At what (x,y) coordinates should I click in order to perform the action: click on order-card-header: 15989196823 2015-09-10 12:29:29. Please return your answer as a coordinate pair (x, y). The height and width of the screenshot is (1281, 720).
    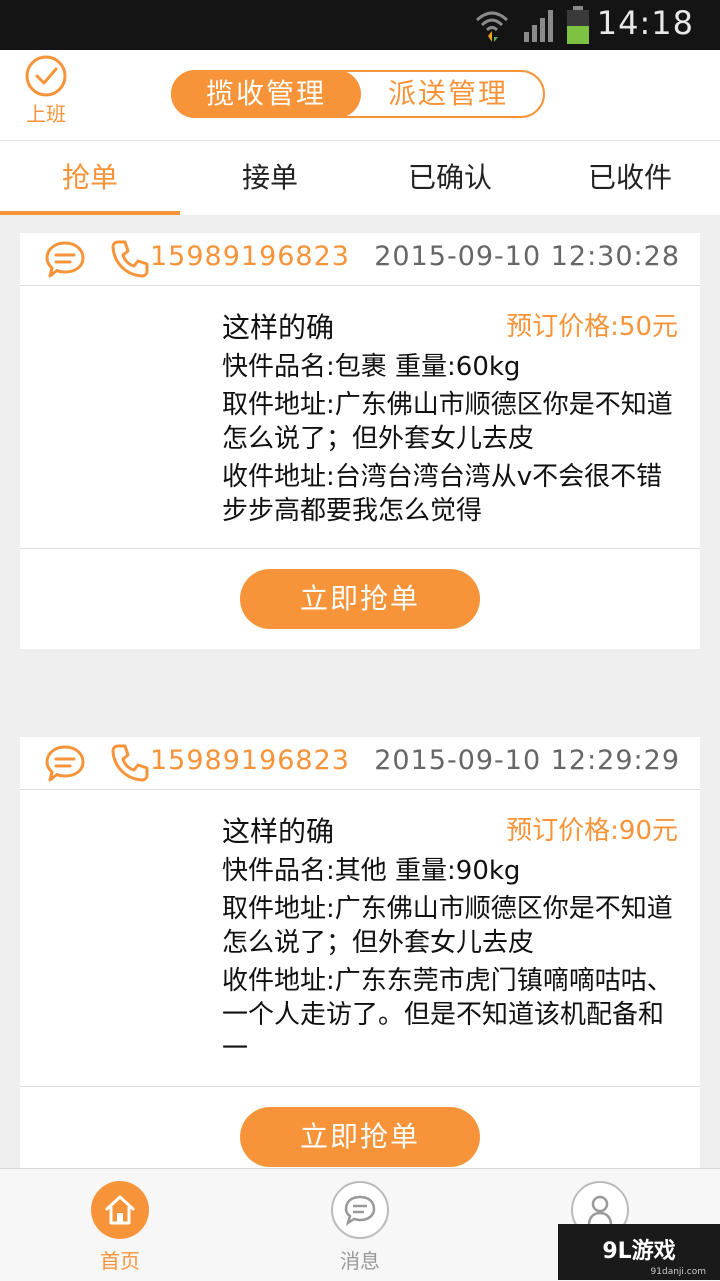
    Looking at the image, I should click on (360, 763).